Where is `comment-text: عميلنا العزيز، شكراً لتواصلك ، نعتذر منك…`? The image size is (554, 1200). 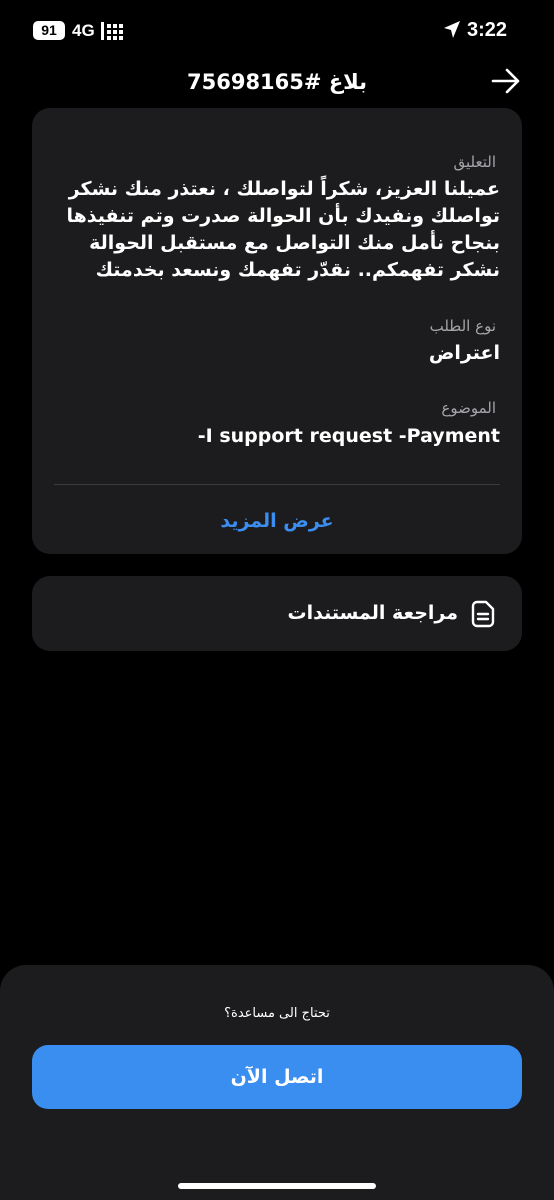
comment-text: عميلنا العزيز، شكراً لتواصلك ، نعتذر منك… is located at coordinates (283, 229).